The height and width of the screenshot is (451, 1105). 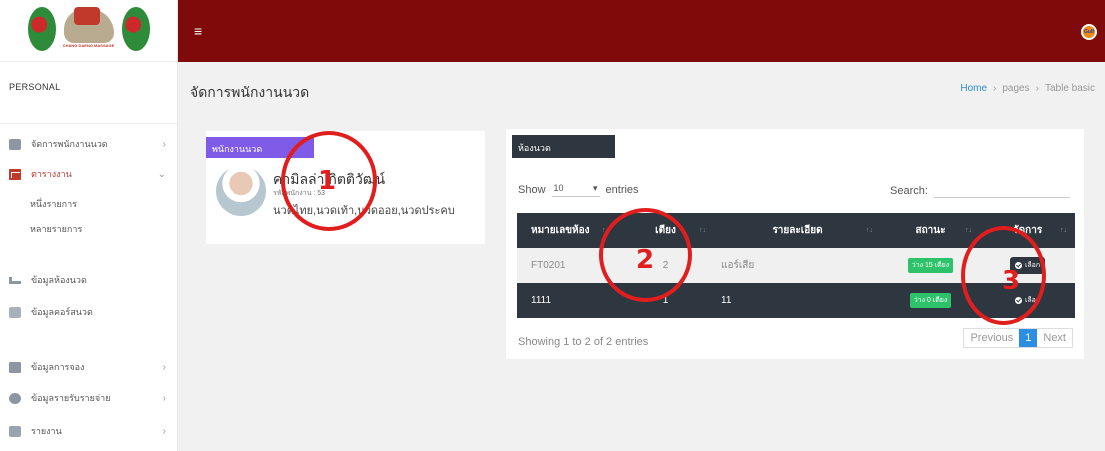 What do you see at coordinates (89, 280) in the screenshot?
I see `sidebar-item-rooms: ข้อมูลห้องนวด` at bounding box center [89, 280].